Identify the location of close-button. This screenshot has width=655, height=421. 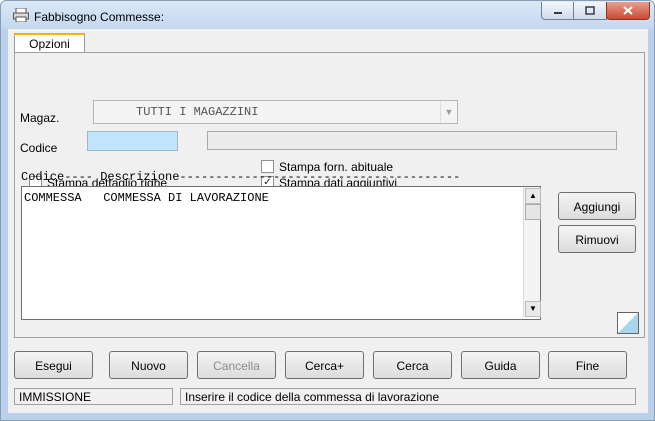
(628, 11).